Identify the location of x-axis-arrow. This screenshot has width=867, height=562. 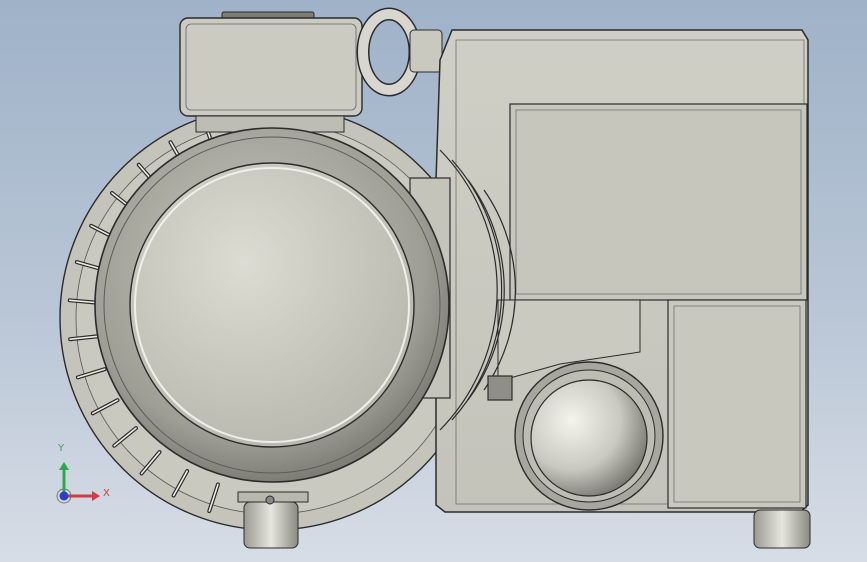
(96, 496).